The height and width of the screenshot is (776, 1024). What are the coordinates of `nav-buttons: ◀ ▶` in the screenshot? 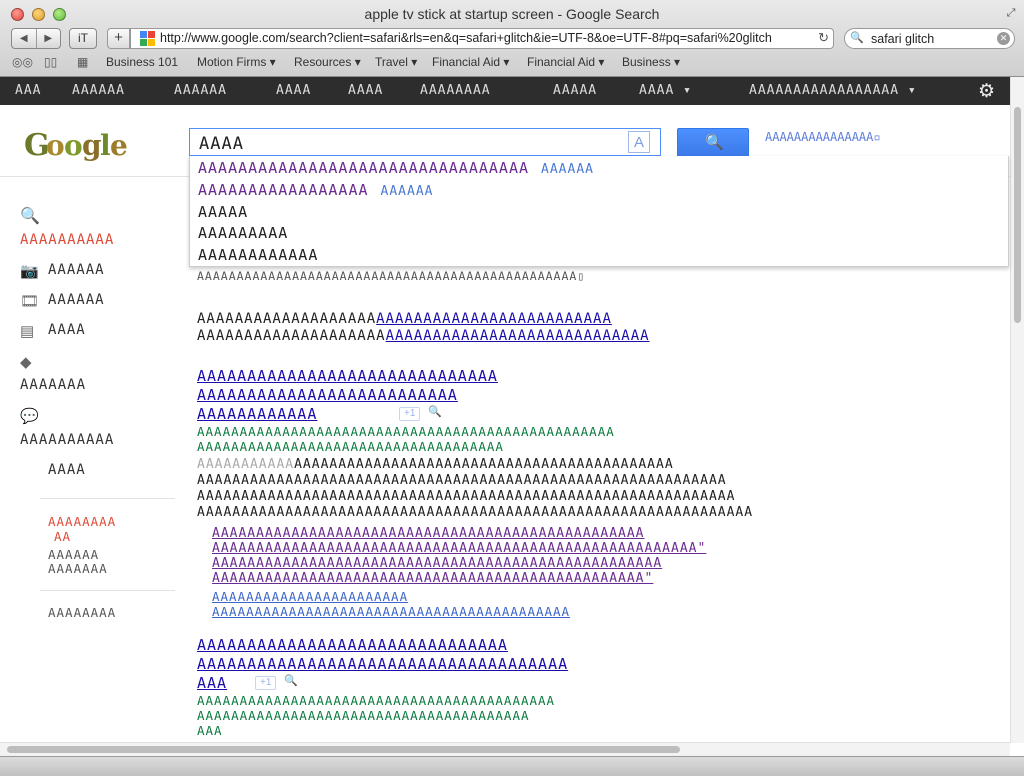 It's located at (36, 38).